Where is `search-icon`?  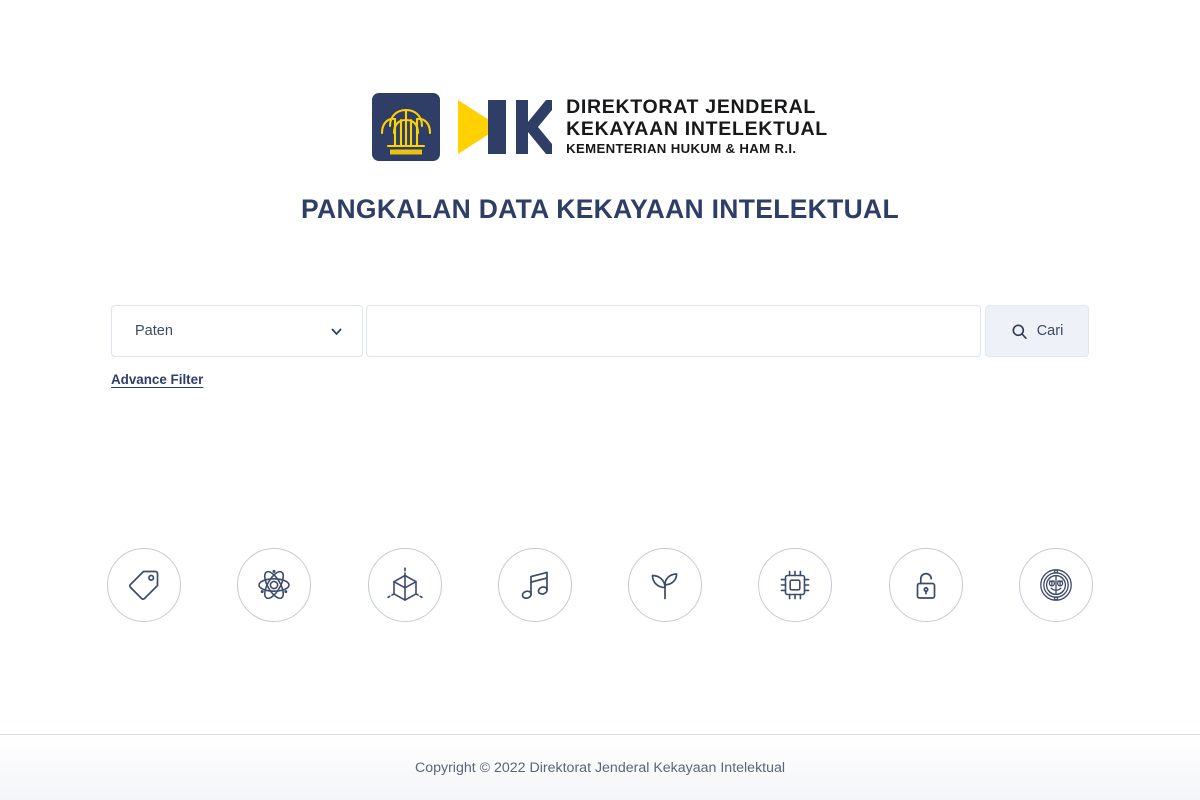
search-icon is located at coordinates (1019, 331).